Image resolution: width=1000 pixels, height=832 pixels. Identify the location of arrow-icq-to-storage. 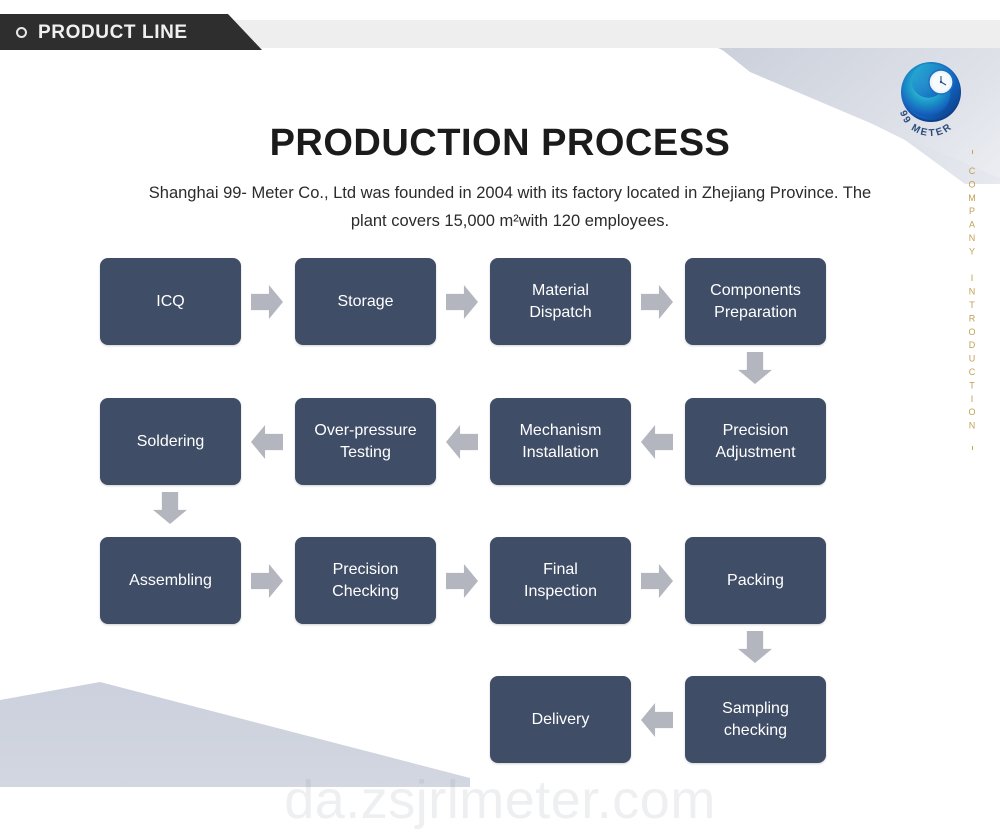
(267, 302).